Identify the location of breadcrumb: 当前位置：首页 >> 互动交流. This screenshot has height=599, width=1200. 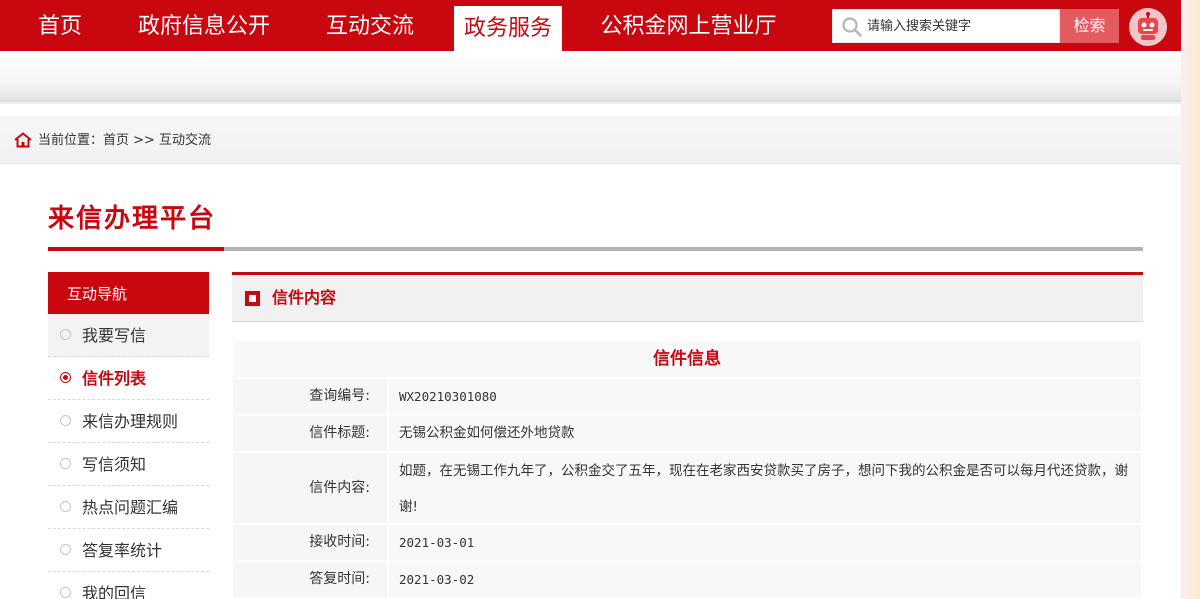
(590, 140).